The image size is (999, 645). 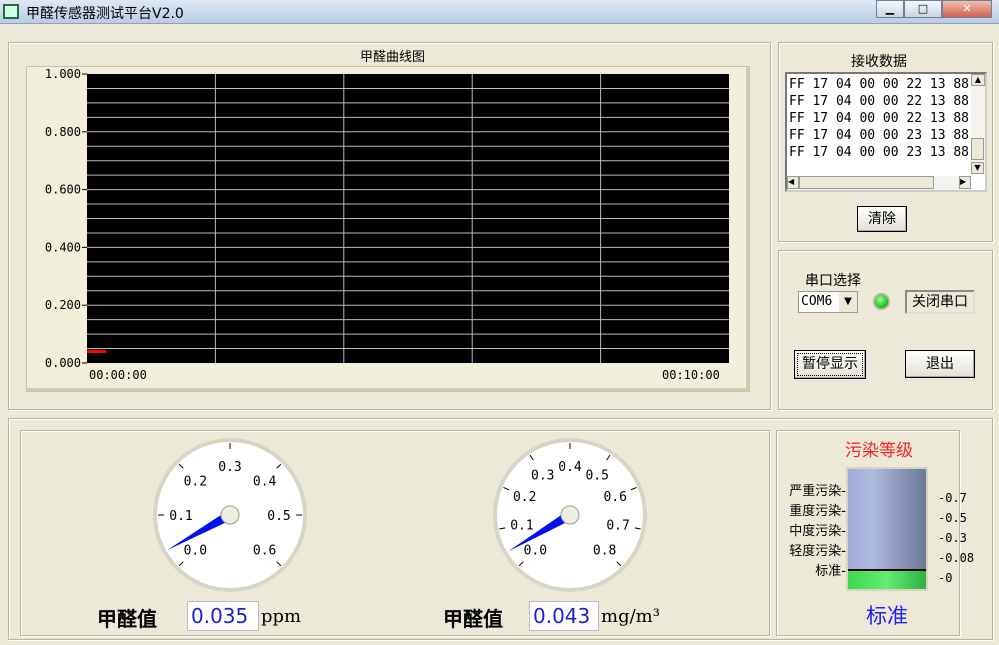 I want to click on level-scale-label: -0.7, so click(x=952, y=498).